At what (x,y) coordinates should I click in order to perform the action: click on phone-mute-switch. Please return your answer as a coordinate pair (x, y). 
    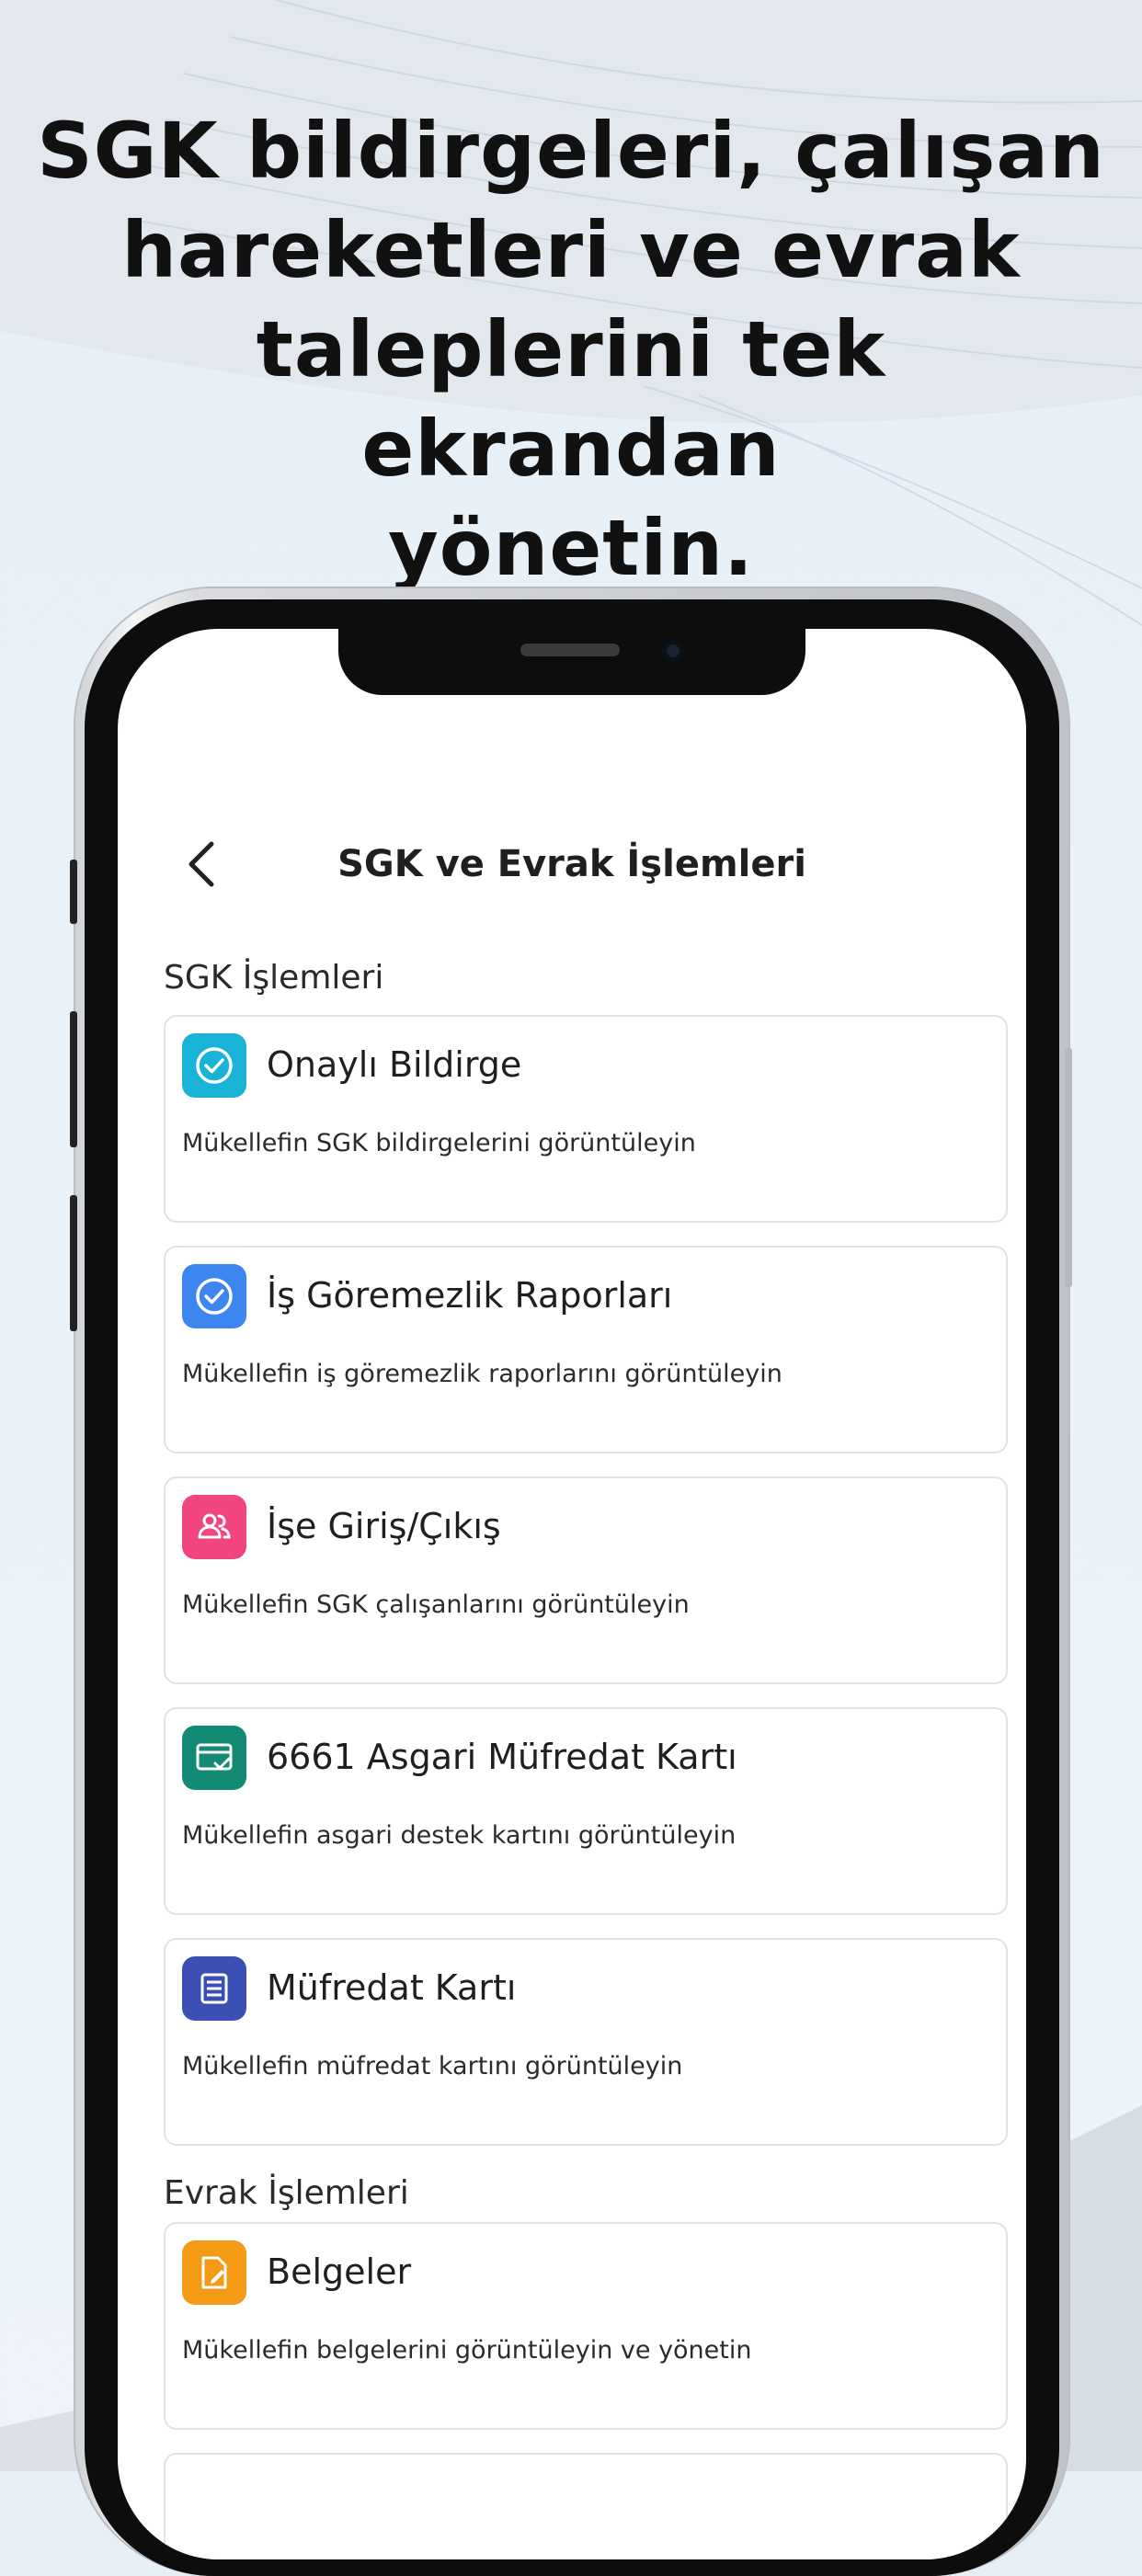
    Looking at the image, I should click on (74, 892).